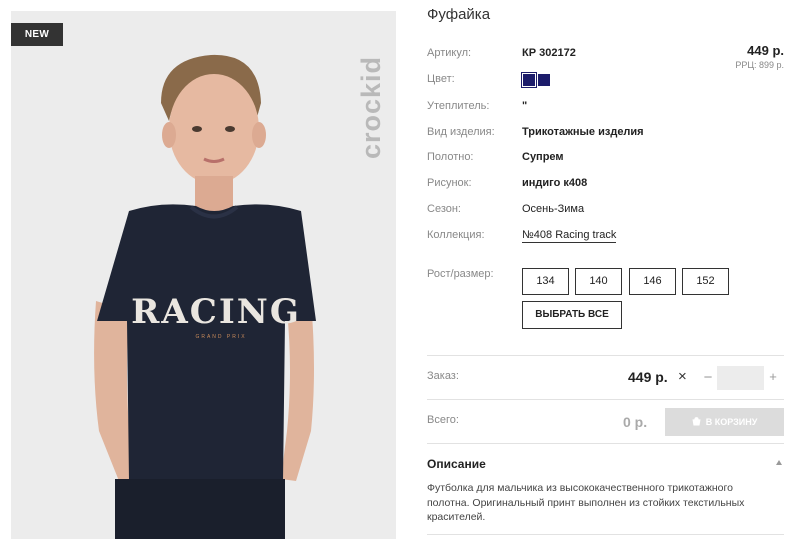 The width and height of the screenshot is (800, 539). What do you see at coordinates (607, 55) in the screenshot?
I see `spec-article: Артикул: КР 302172` at bounding box center [607, 55].